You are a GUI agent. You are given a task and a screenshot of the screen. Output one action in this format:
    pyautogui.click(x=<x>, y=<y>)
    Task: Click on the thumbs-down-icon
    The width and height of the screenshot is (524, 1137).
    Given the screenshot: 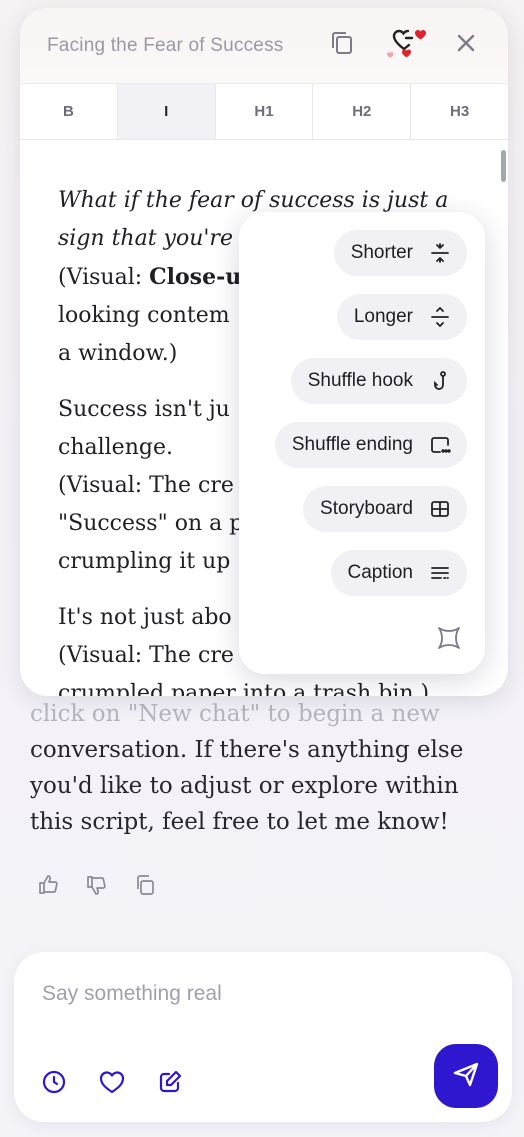 What is the action you would take?
    pyautogui.click(x=97, y=885)
    